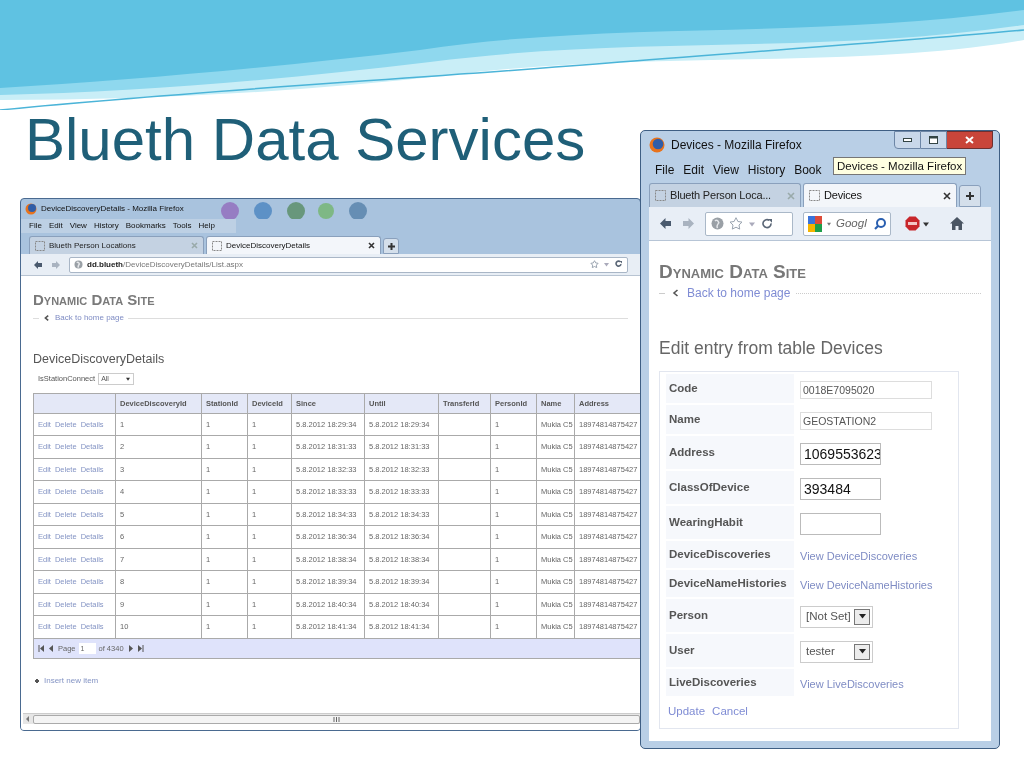  I want to click on search-placeholder: Googl, so click(852, 223).